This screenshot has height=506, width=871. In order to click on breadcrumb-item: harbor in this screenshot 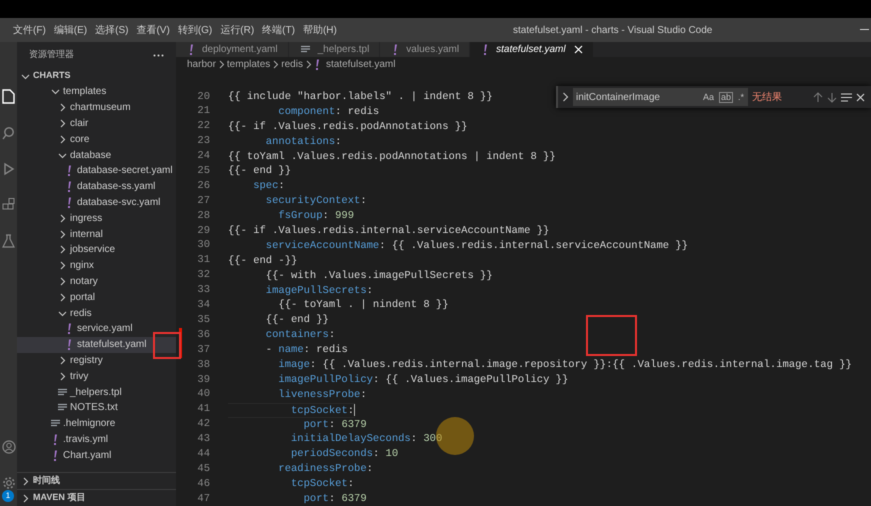, I will do `click(201, 64)`.